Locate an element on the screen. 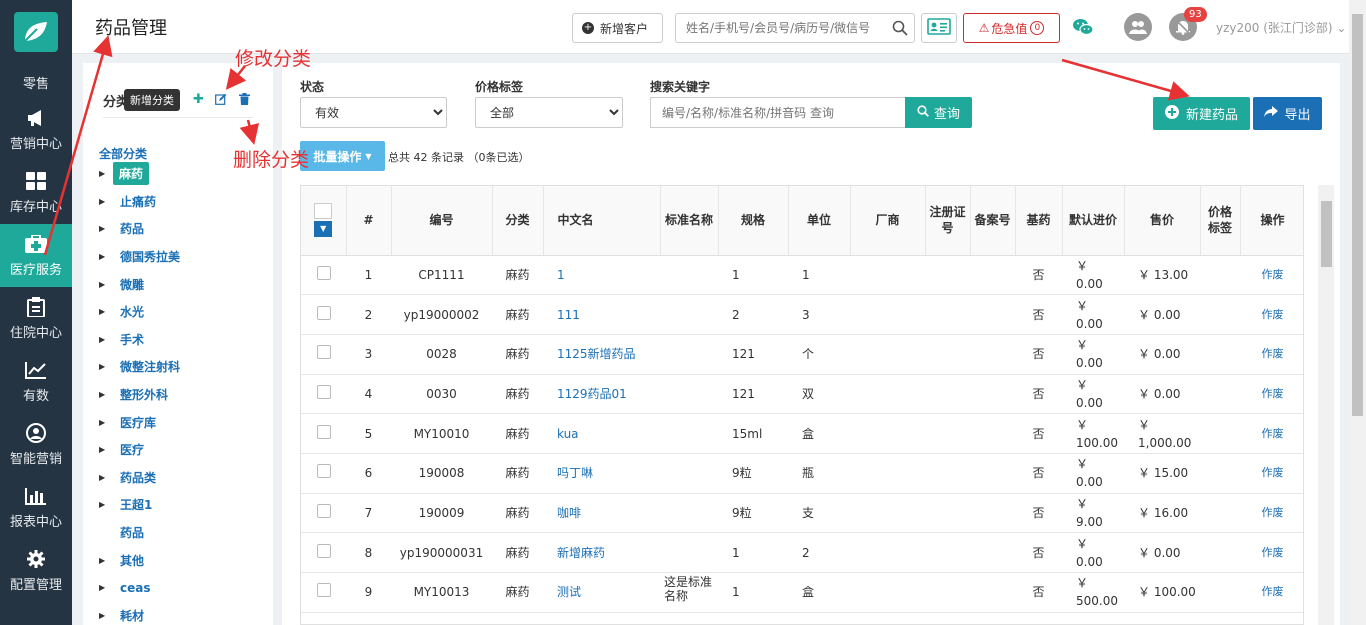  category-item: ▶ 药品 is located at coordinates (184, 229).